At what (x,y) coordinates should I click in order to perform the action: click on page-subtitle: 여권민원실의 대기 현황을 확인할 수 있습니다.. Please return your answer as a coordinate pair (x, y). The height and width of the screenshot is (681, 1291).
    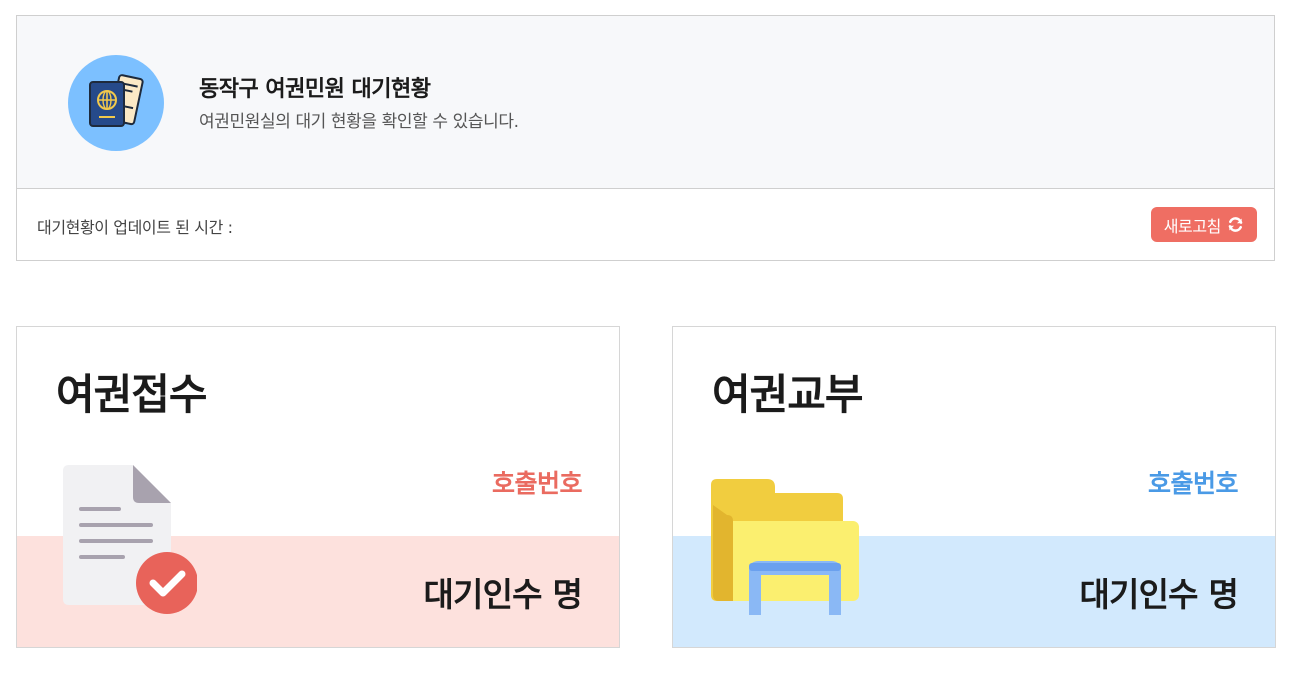
    Looking at the image, I should click on (359, 122).